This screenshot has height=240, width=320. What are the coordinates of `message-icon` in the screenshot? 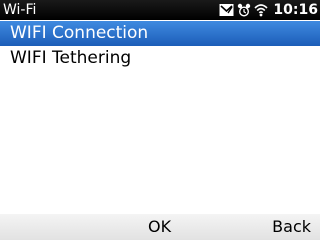 It's located at (226, 10).